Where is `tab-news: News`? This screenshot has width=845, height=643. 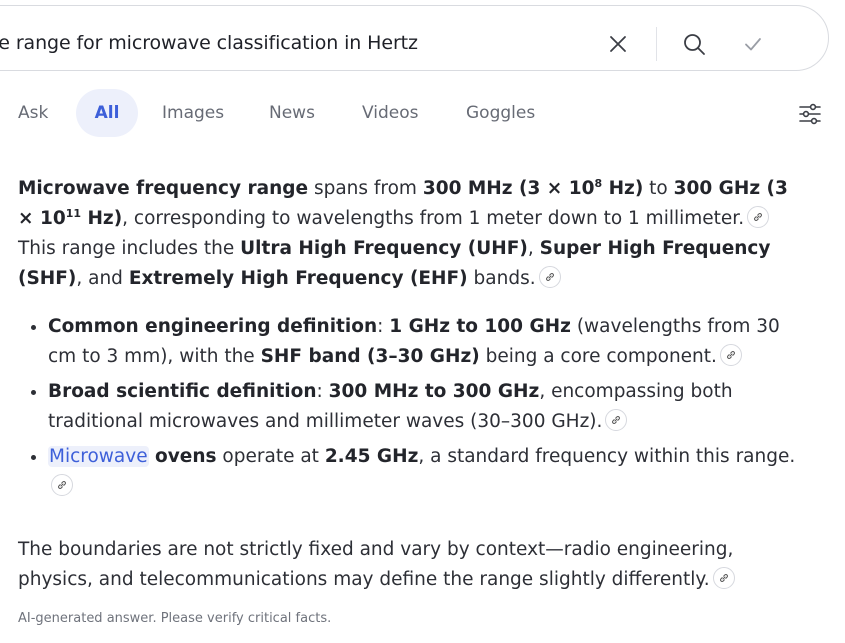
tab-news: News is located at coordinates (292, 113).